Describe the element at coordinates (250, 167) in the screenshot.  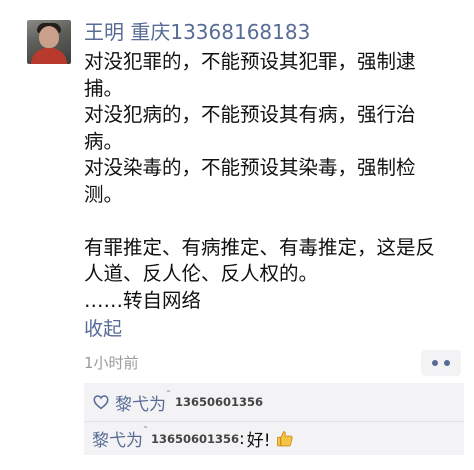
I see `post-line: 对没染毒的，不能预设其染毒，强制检` at that location.